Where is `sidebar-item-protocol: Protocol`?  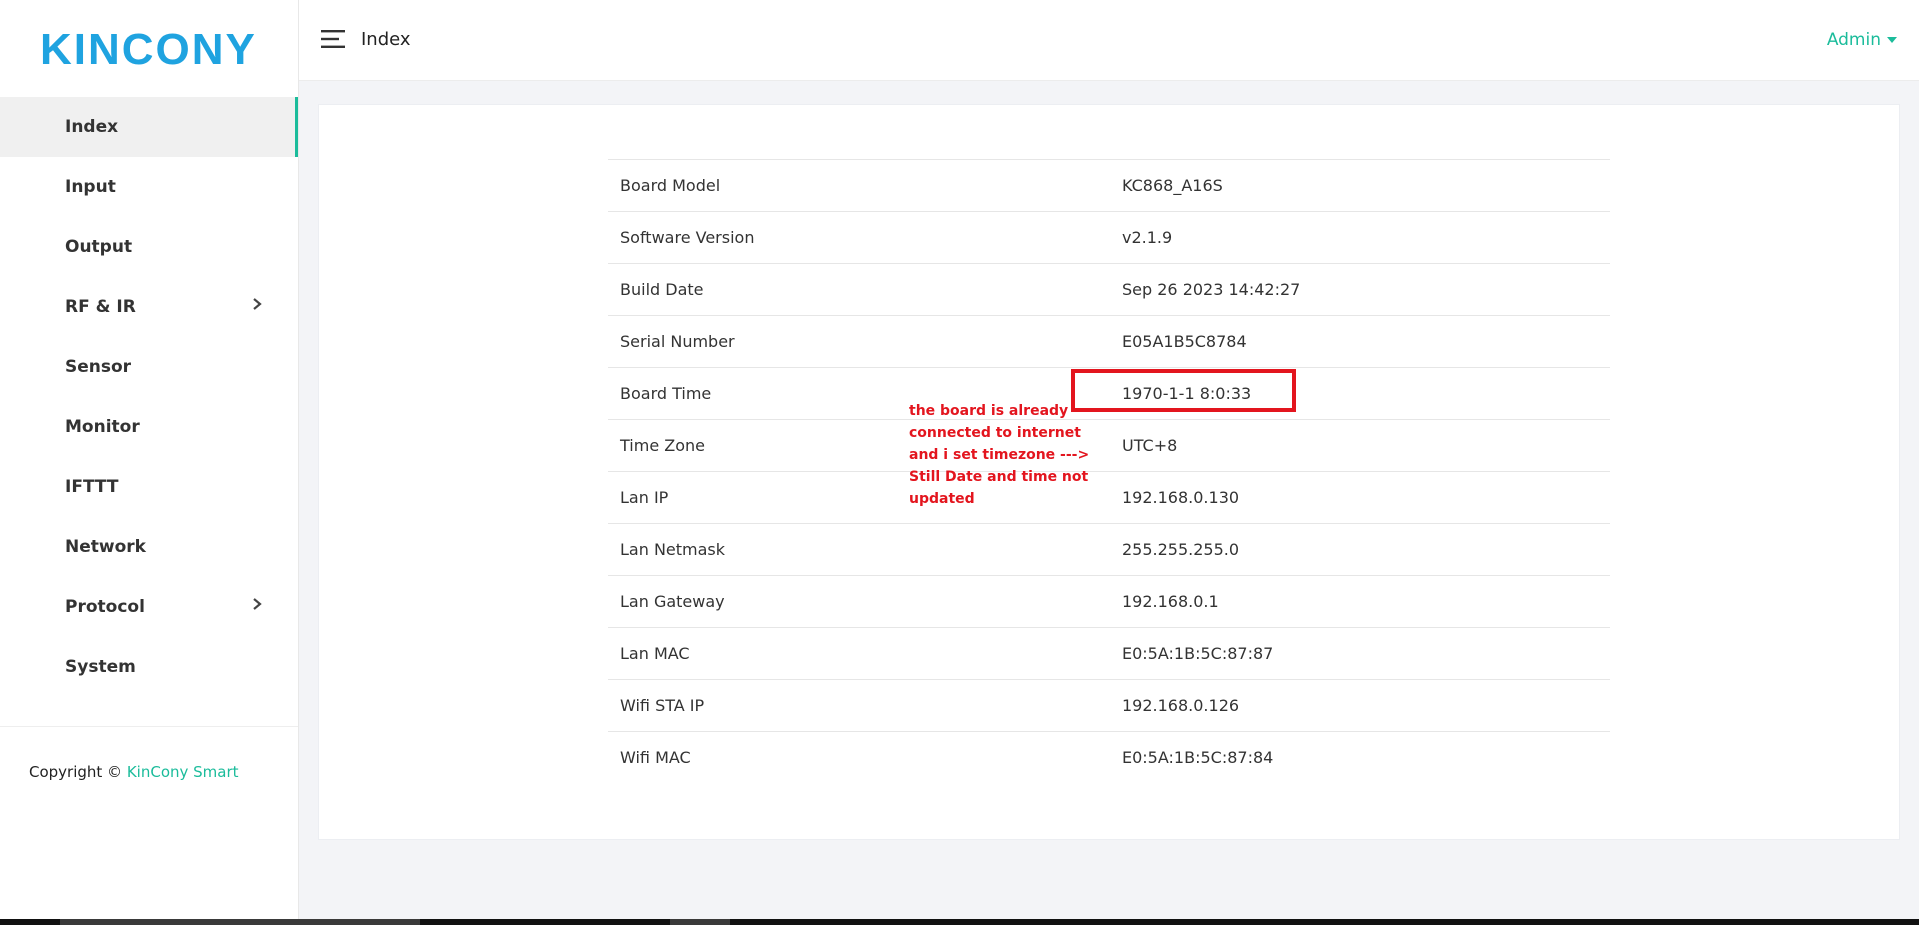 sidebar-item-protocol: Protocol is located at coordinates (149, 607).